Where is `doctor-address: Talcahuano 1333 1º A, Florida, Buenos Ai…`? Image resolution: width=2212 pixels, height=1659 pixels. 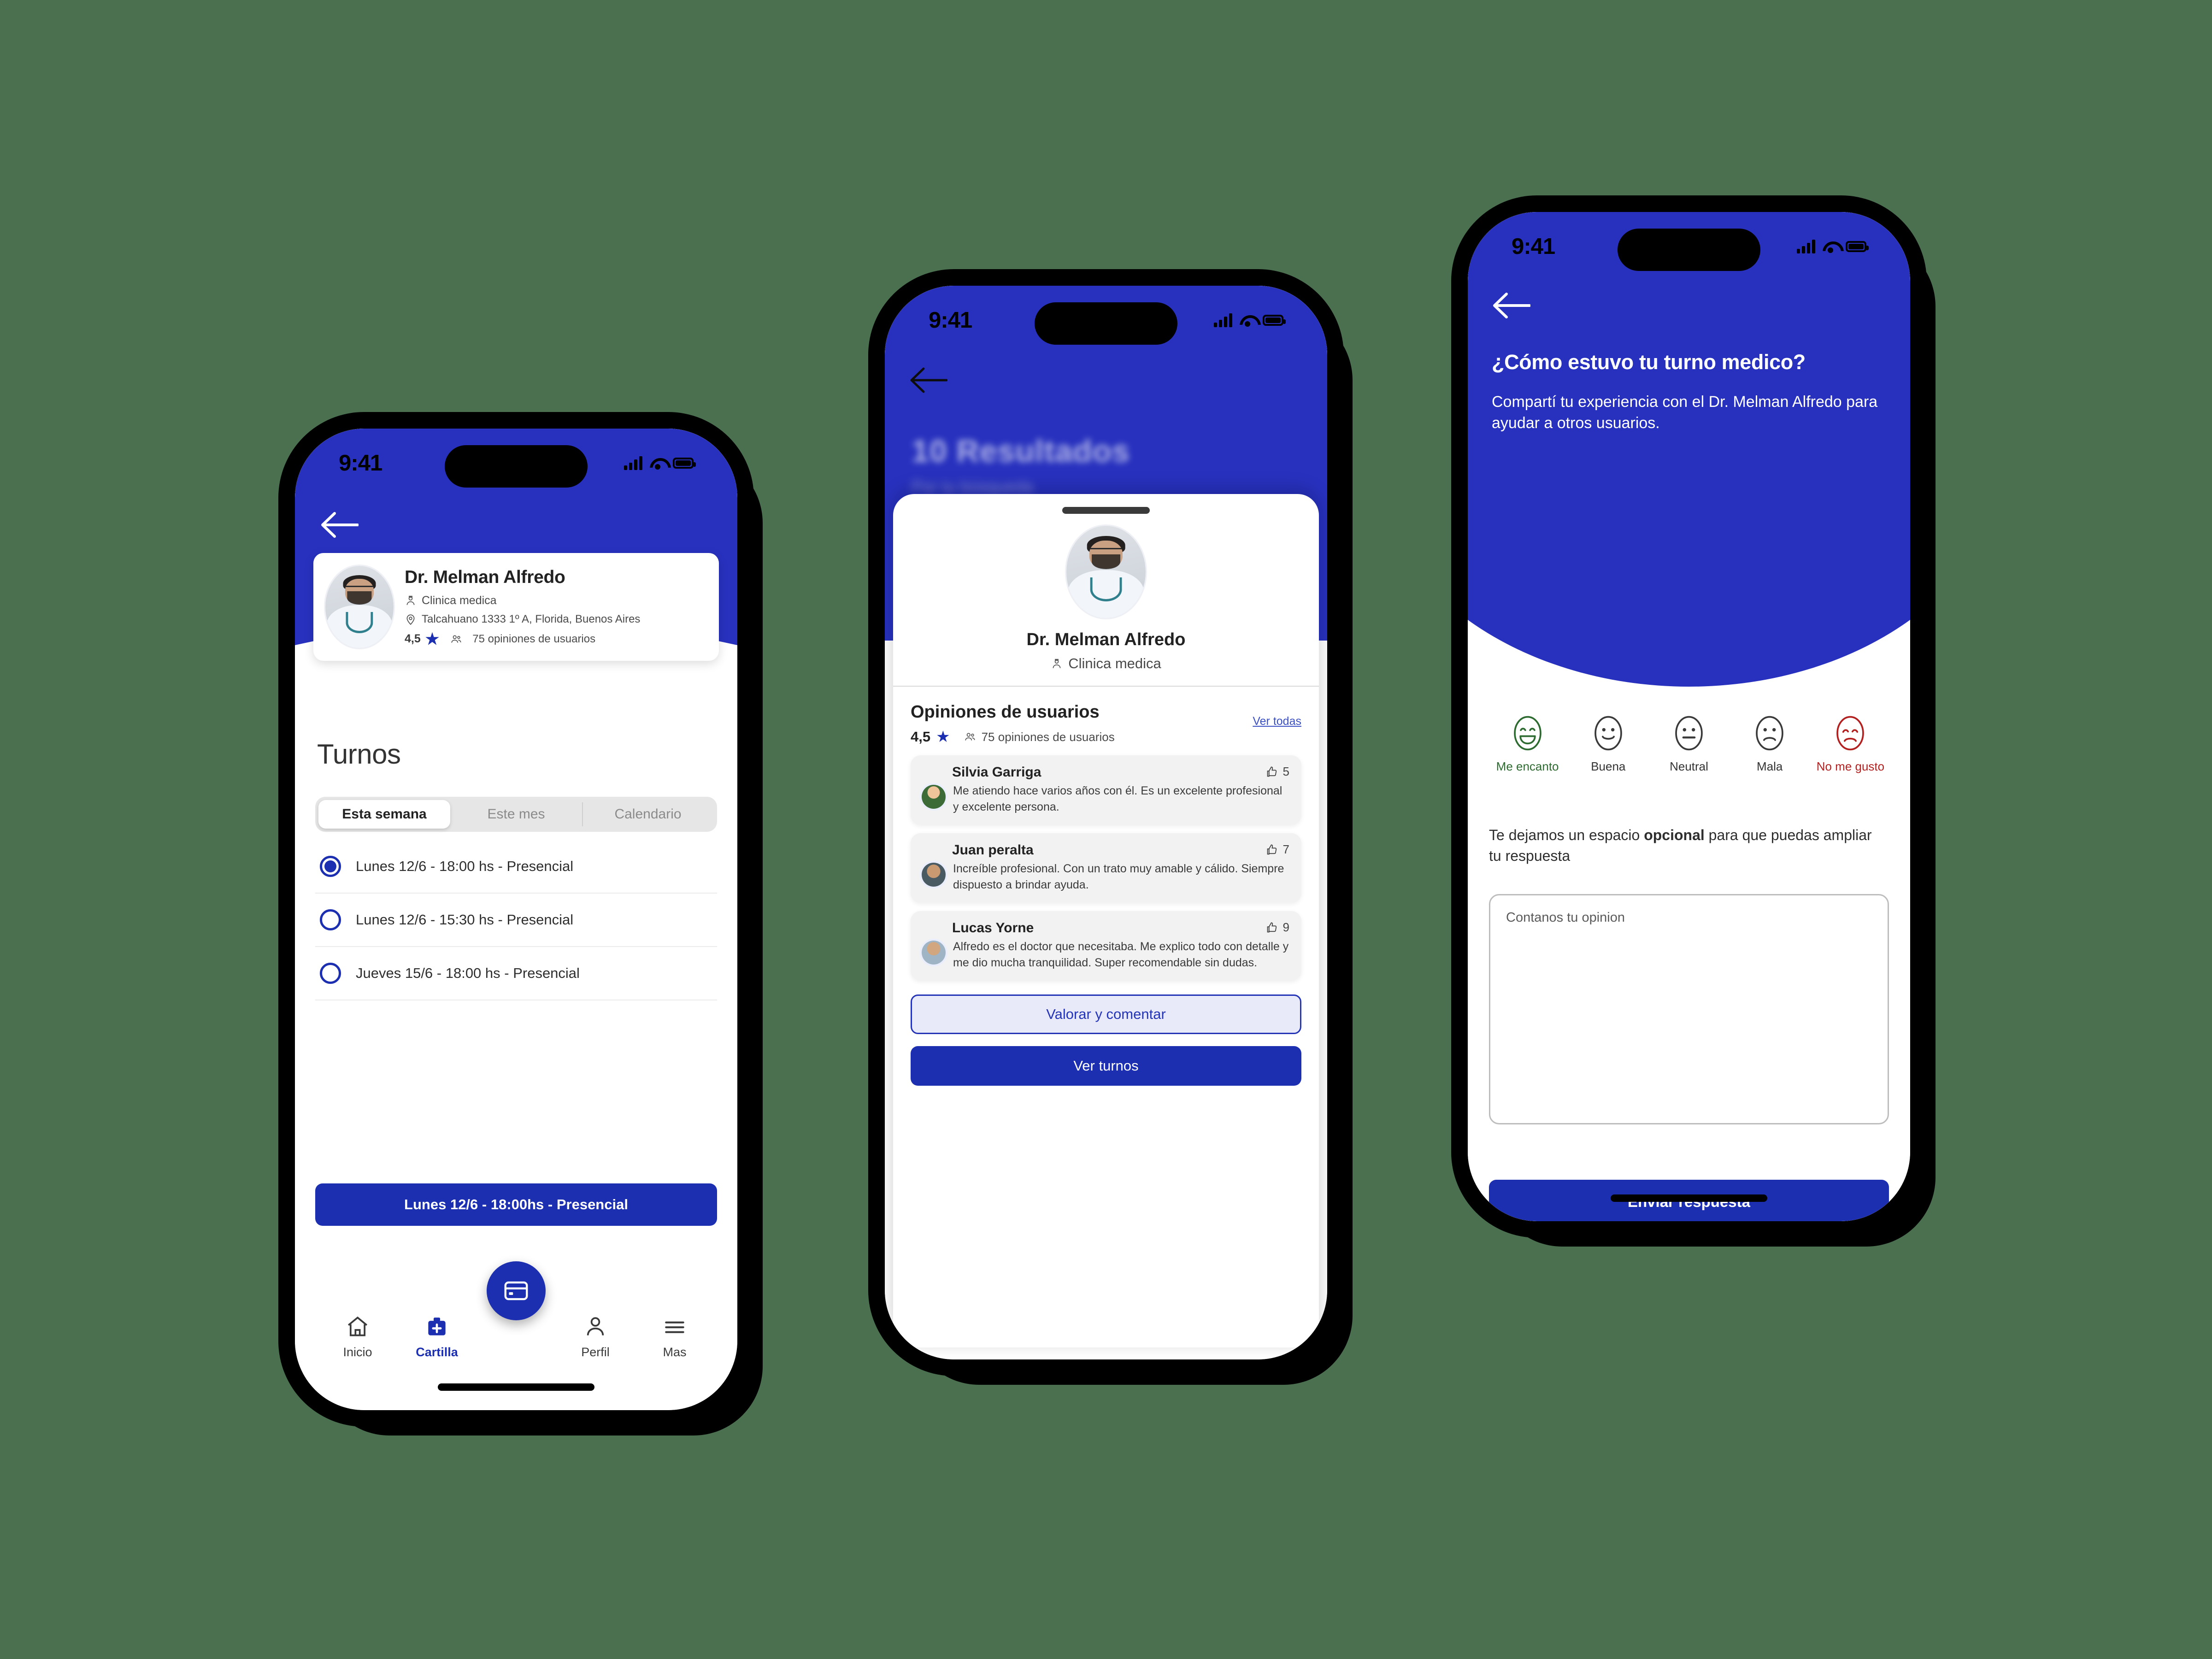 doctor-address: Talcahuano 1333 1º A, Florida, Buenos Ai… is located at coordinates (531, 618).